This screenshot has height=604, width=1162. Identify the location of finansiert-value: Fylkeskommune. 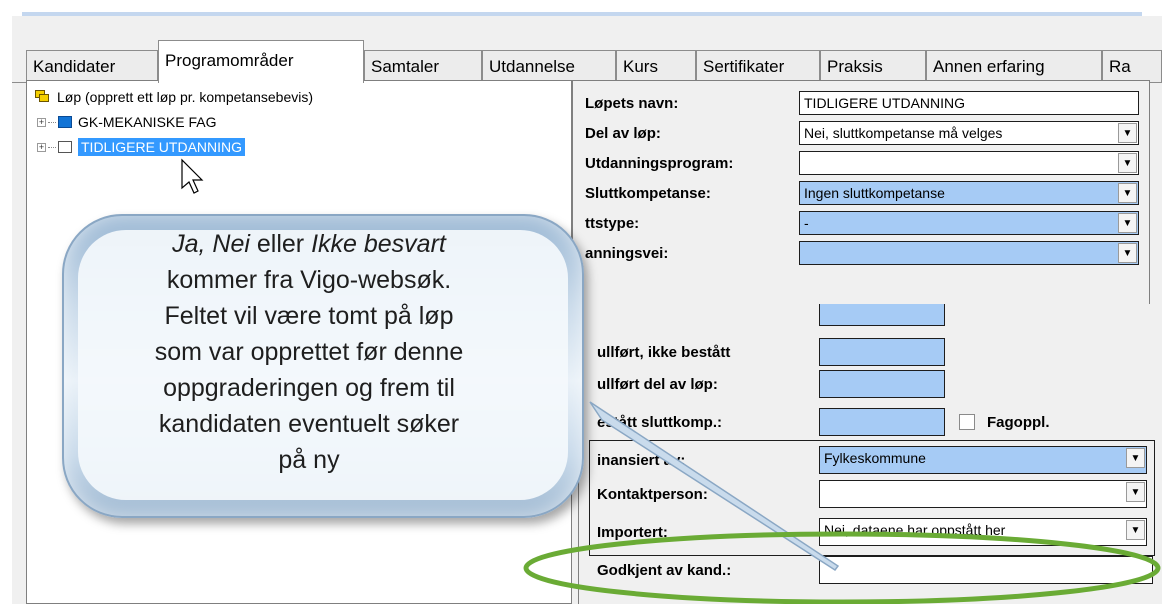
(875, 458).